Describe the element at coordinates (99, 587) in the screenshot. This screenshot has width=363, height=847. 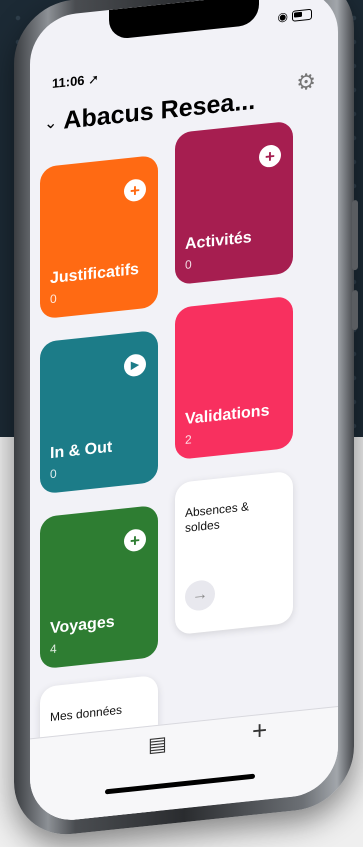
I see `tile-voyages: + Voyages 4` at that location.